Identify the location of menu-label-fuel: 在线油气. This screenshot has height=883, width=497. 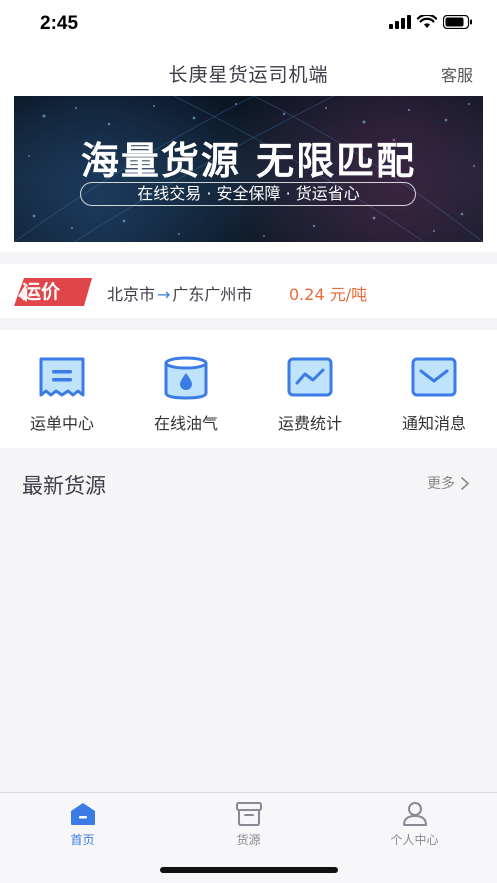
(185, 423).